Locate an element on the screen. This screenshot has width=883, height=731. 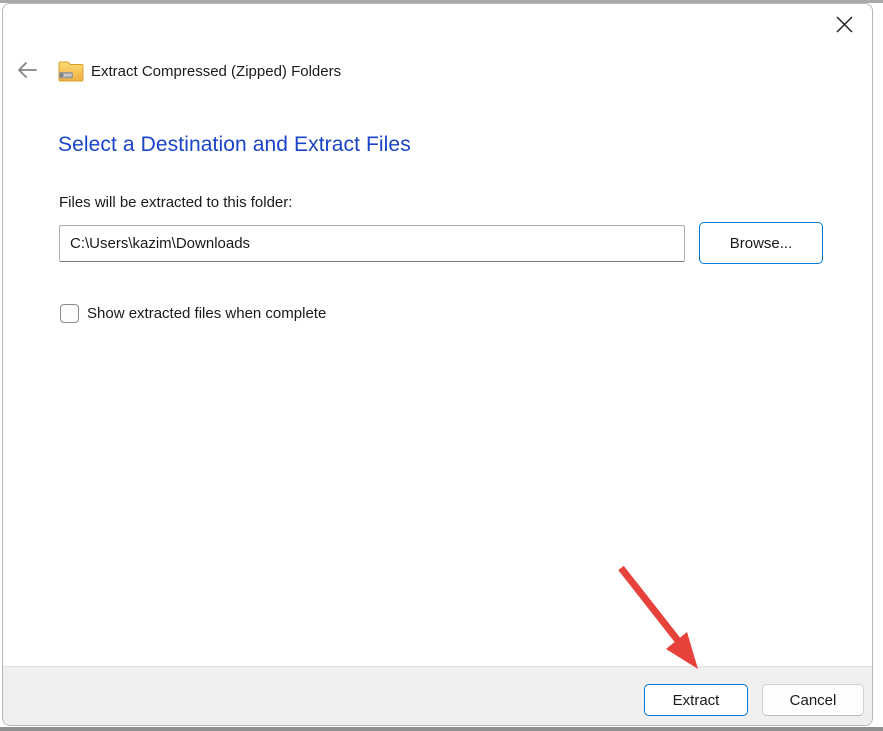
dialog-footer: Extract Cancel is located at coordinates (437, 695).